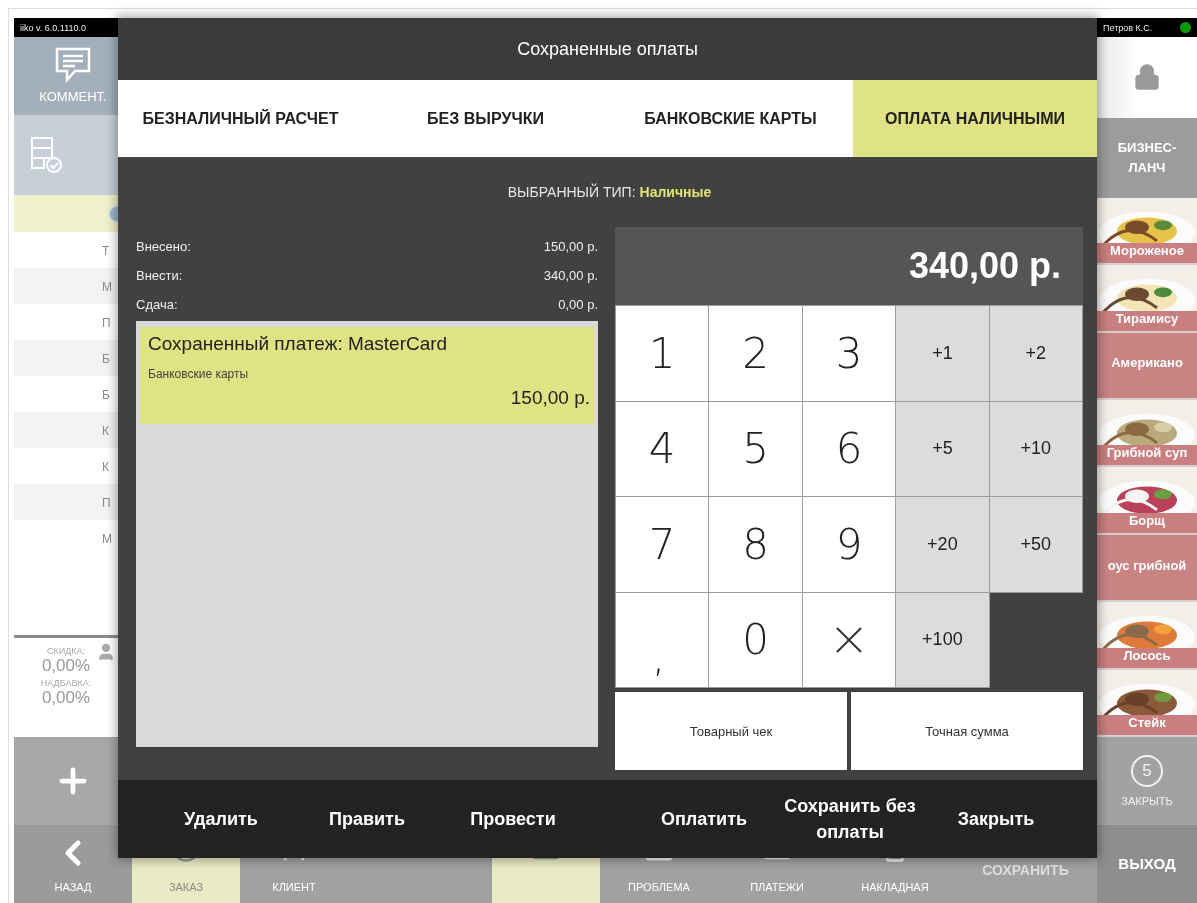 The width and height of the screenshot is (1197, 903). Describe the element at coordinates (66, 666) in the screenshot. I see `discount-value: 0,00%` at that location.